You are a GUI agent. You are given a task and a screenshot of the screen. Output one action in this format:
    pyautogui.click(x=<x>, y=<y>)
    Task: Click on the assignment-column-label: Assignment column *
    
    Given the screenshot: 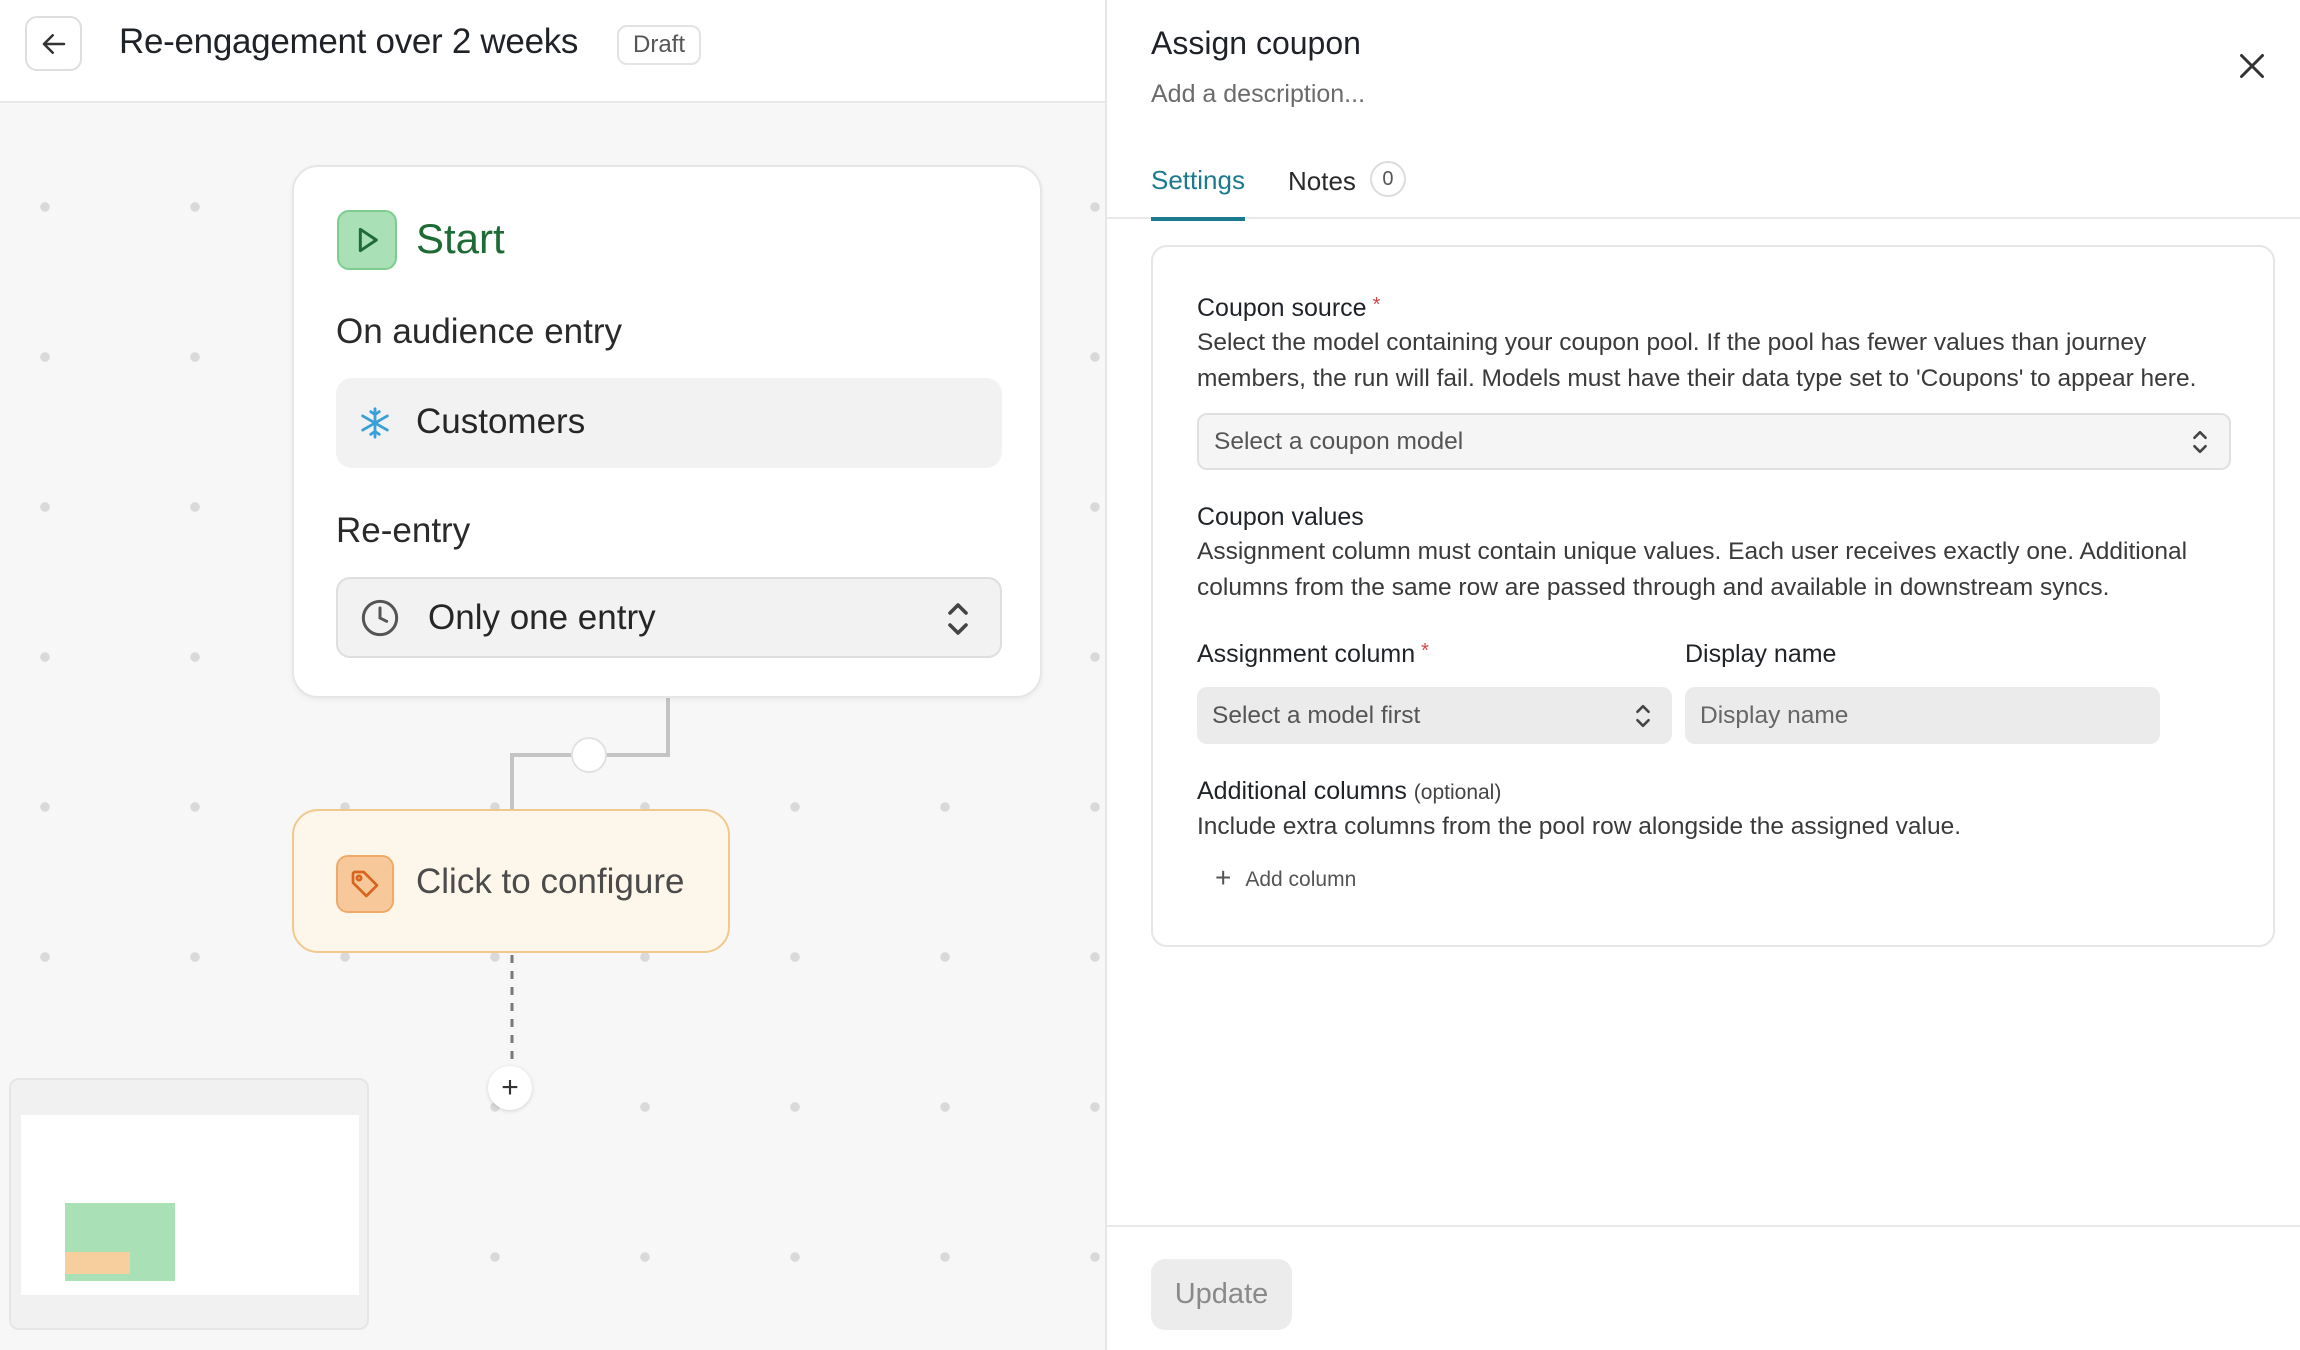 What is the action you would take?
    pyautogui.click(x=1313, y=654)
    